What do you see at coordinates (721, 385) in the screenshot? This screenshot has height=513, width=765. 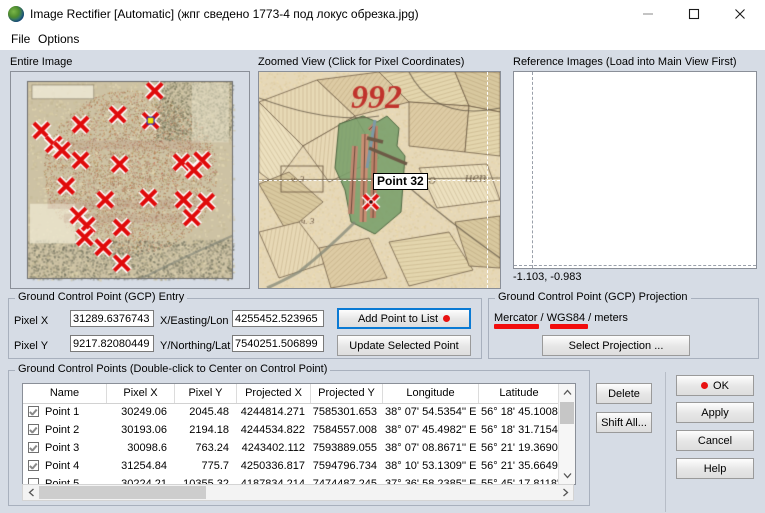 I see `ok-label: OK` at bounding box center [721, 385].